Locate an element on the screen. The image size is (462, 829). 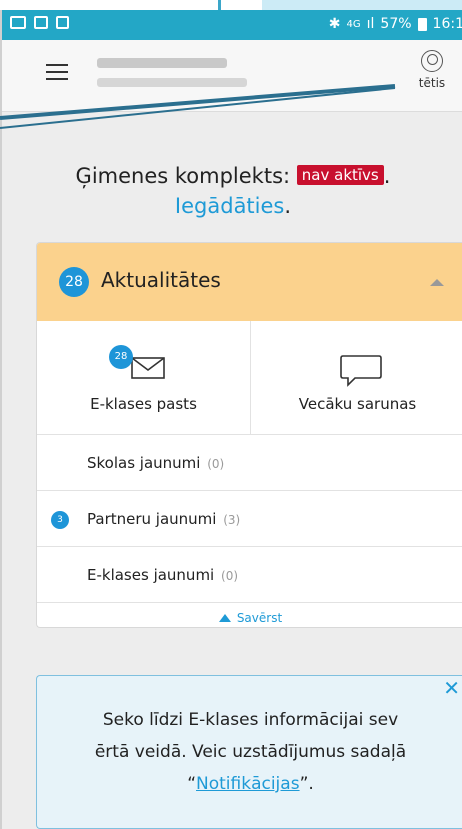
list-item-label: E-klases jaunumi is located at coordinates (151, 575).